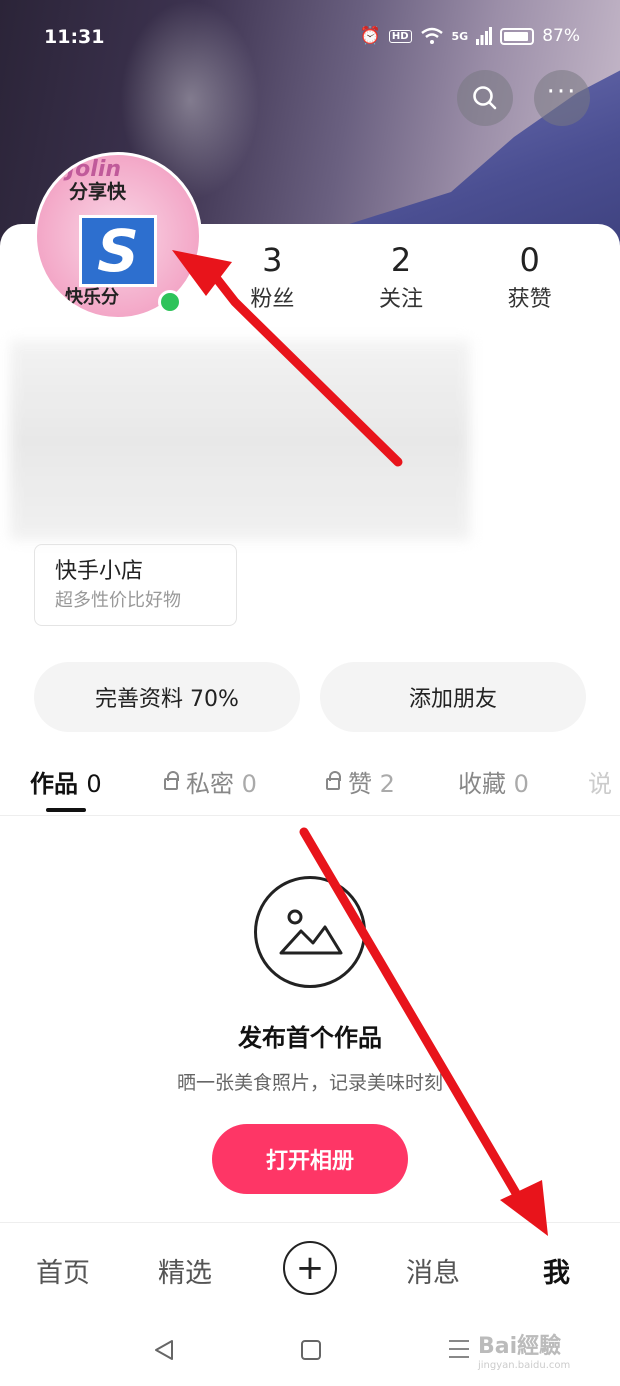  I want to click on tab-label: 作品, so click(54, 784).